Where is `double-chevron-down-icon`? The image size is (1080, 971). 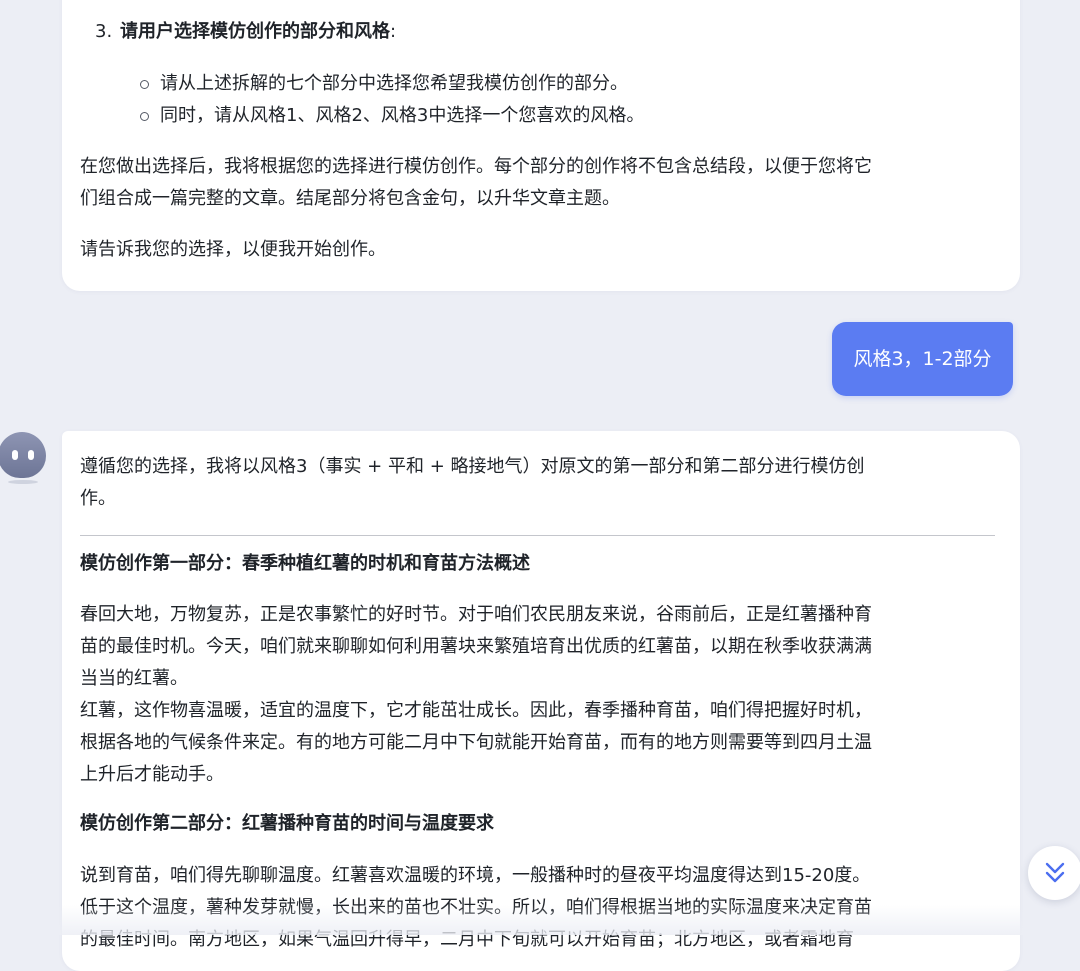 double-chevron-down-icon is located at coordinates (1055, 872).